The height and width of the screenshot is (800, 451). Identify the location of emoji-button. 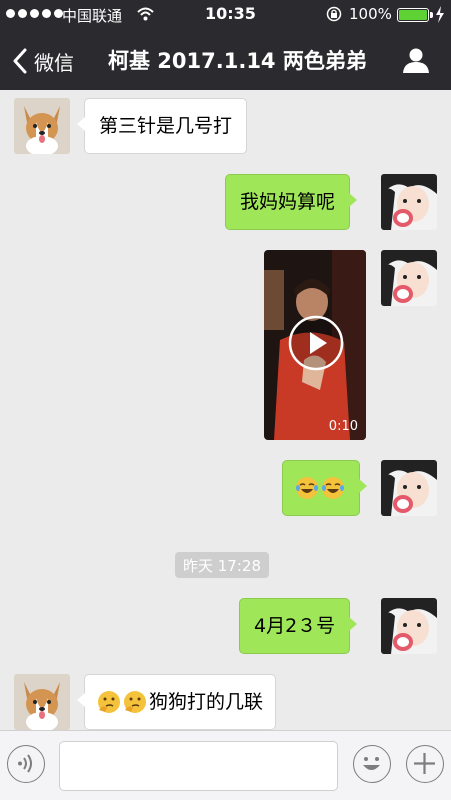
(372, 764).